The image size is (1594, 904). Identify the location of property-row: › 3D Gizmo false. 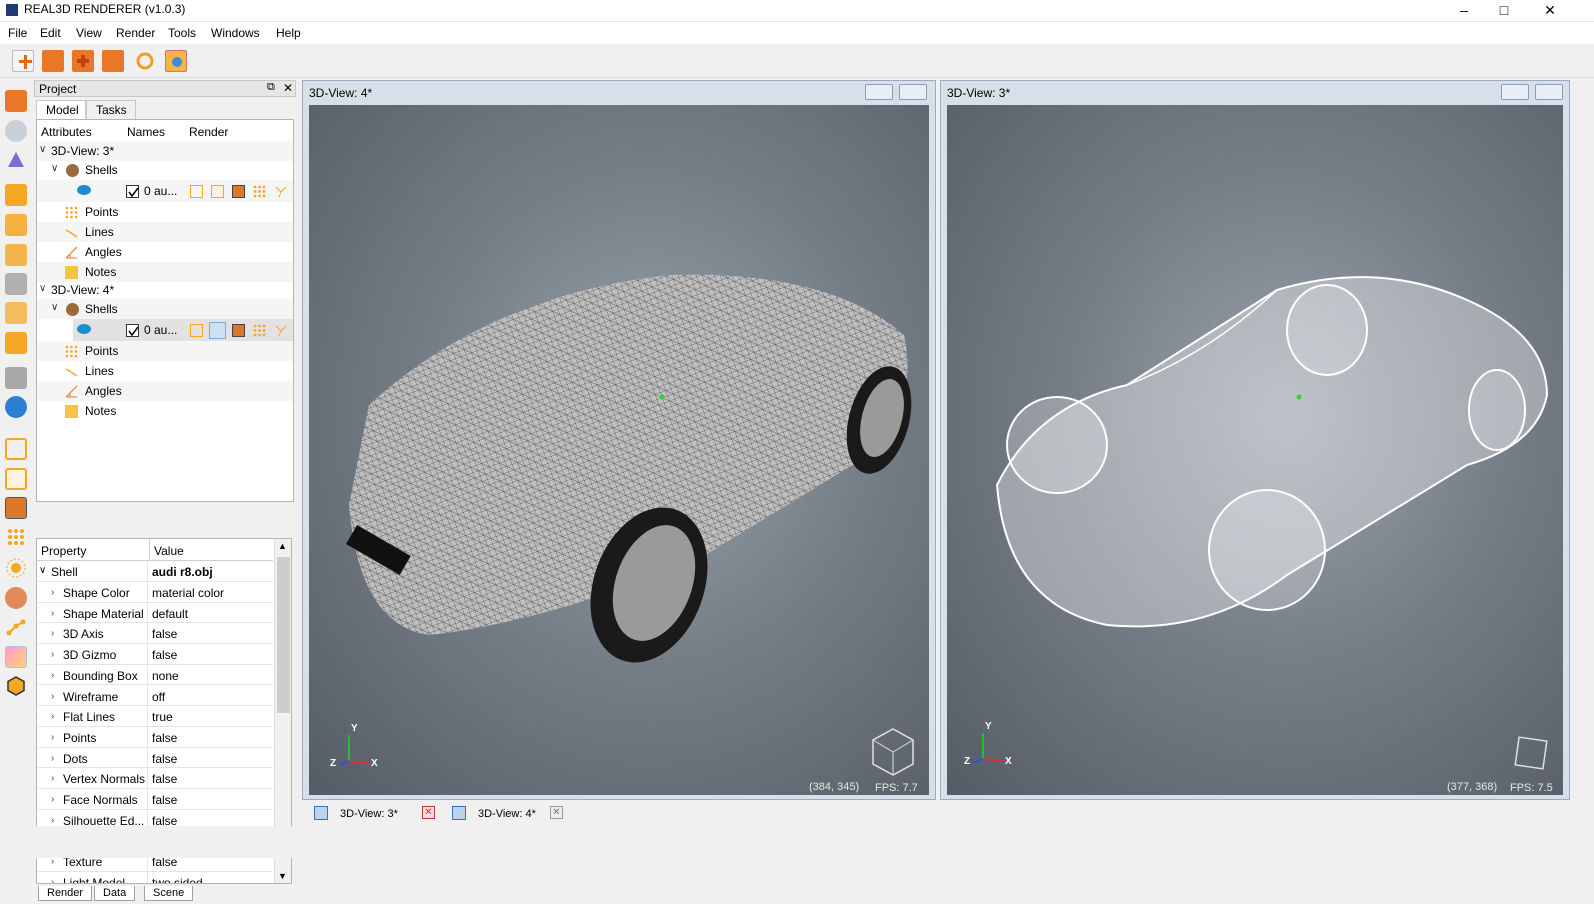
(155, 654).